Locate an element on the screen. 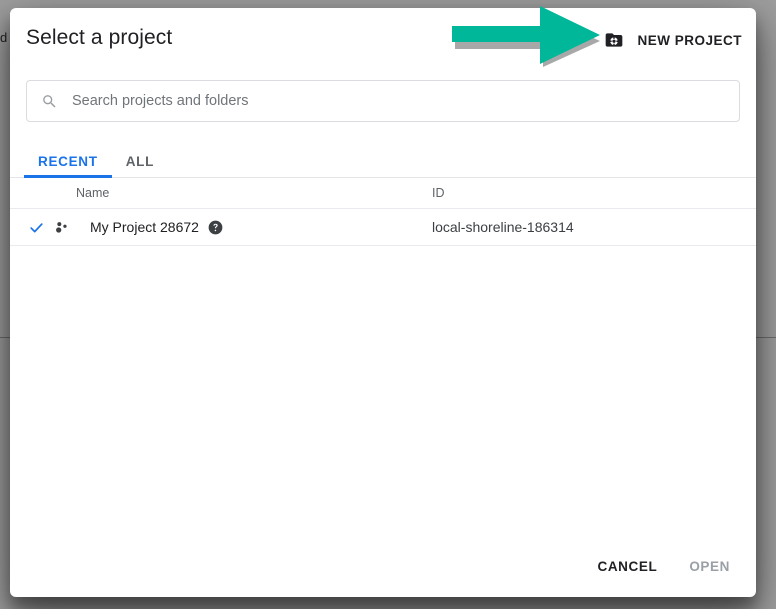  dialog-footer: CANCEL OPEN is located at coordinates (663, 566).